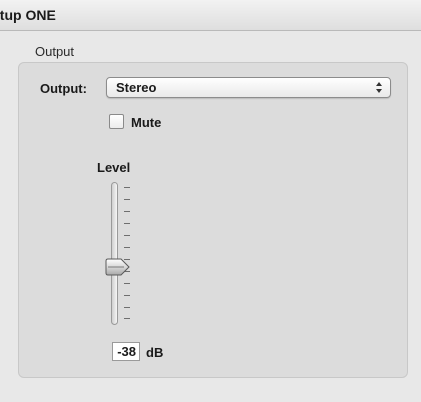 Image resolution: width=421 pixels, height=402 pixels. I want to click on updown-arrows-icon, so click(379, 87).